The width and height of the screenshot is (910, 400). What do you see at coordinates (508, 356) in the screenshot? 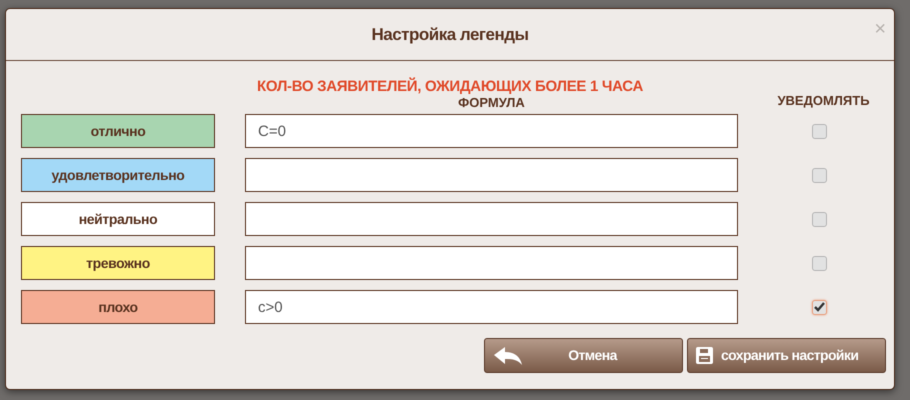
I see `back-arrow-icon` at bounding box center [508, 356].